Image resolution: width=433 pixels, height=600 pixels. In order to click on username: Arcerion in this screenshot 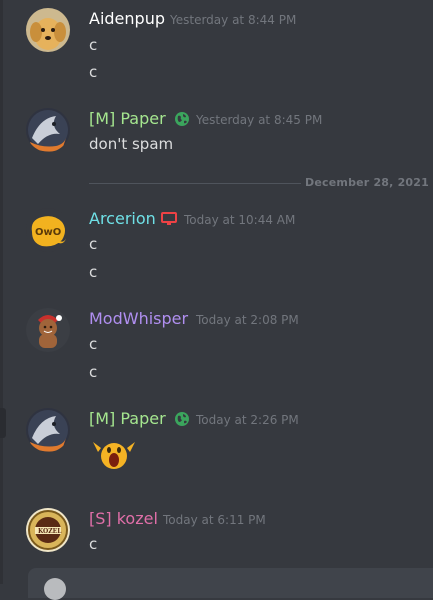, I will do `click(122, 218)`.